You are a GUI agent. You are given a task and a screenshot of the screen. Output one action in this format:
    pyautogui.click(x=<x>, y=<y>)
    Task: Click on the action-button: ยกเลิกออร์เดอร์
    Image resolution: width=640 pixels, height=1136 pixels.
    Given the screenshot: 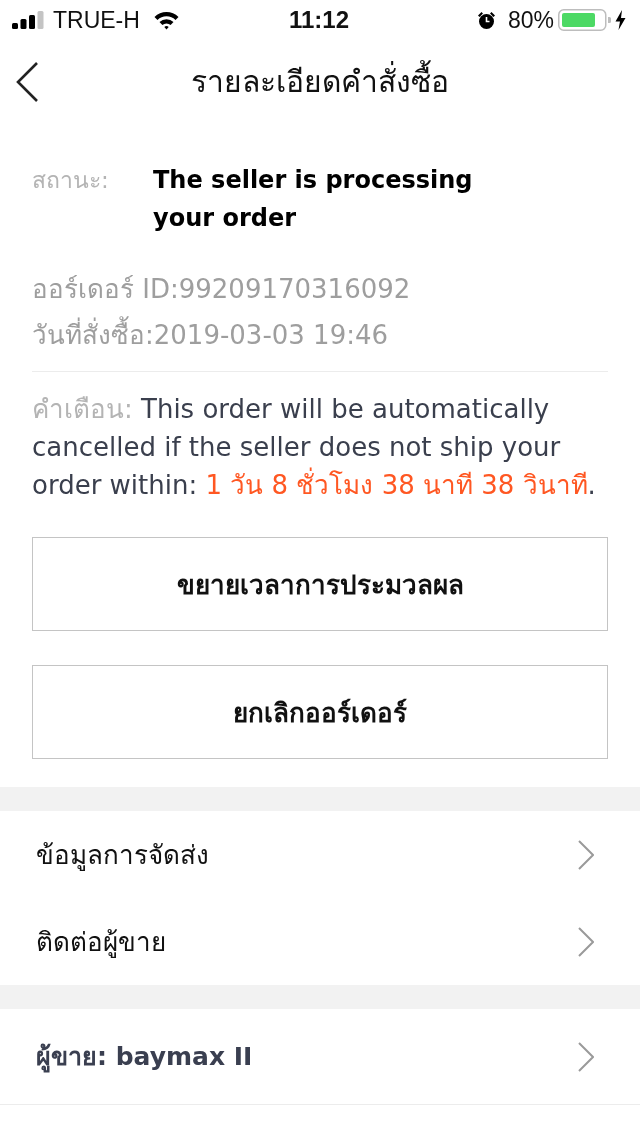 What is the action you would take?
    pyautogui.click(x=320, y=712)
    